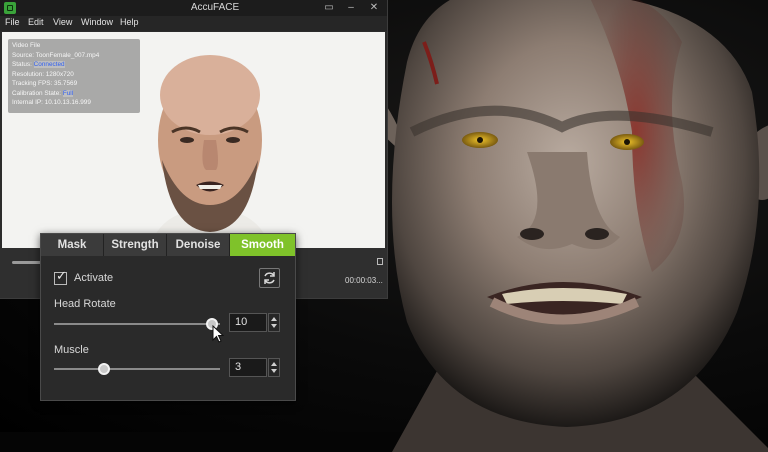 The width and height of the screenshot is (768, 452). I want to click on title-bar: AccuFACE ▭ – ✕, so click(193, 8).